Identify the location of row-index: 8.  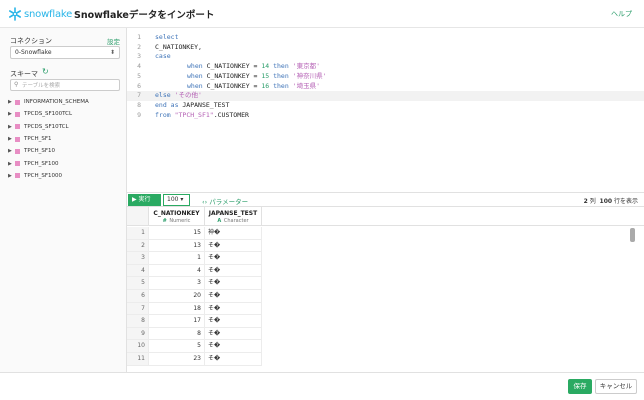
(138, 321).